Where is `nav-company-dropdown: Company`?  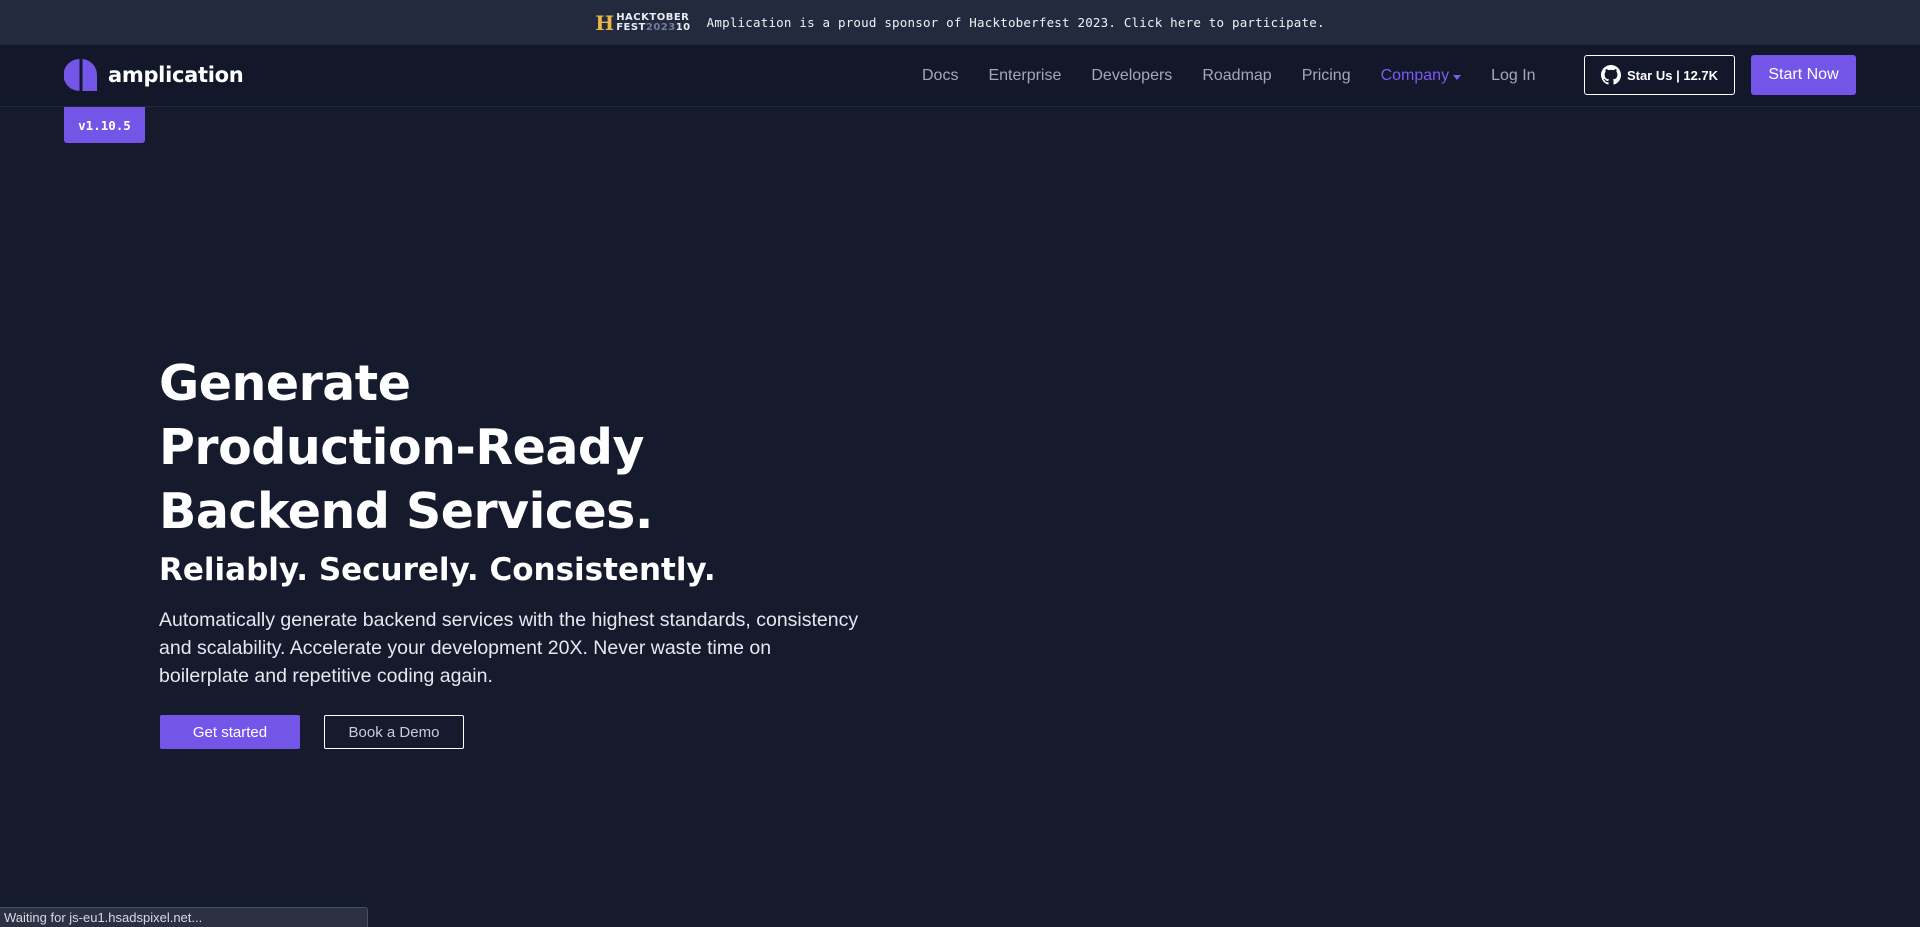 nav-company-dropdown: Company is located at coordinates (1421, 76).